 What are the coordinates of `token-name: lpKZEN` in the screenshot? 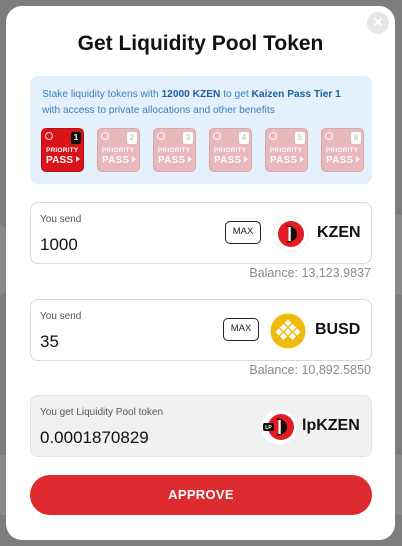 It's located at (331, 425).